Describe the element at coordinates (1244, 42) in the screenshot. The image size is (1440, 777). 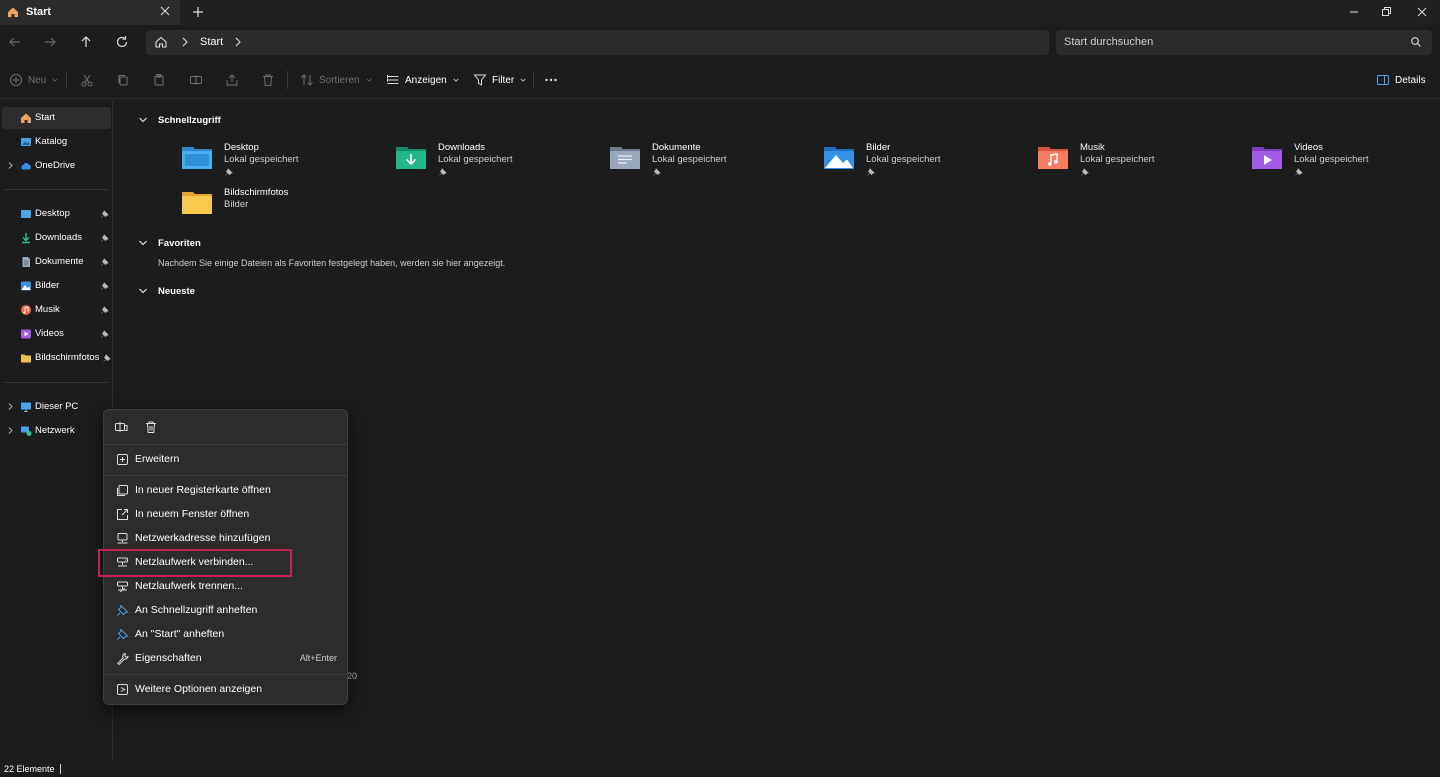
I see `search-input: Start durchsuchen` at that location.